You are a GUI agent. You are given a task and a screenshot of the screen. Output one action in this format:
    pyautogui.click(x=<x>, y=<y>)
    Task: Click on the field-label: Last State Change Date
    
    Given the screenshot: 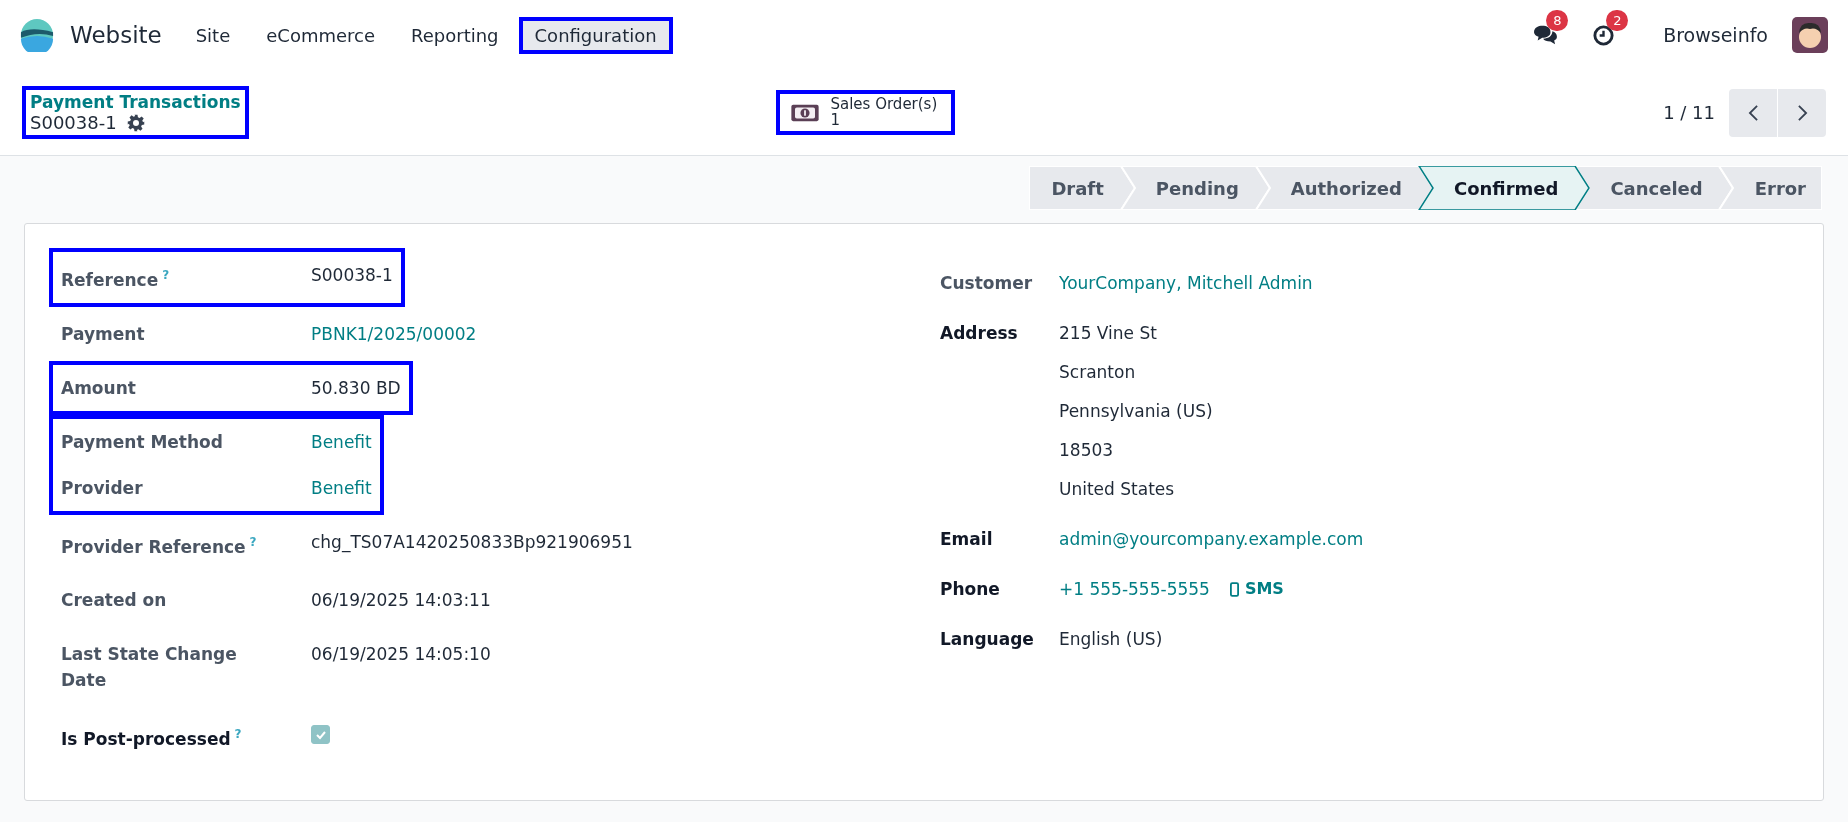 What is the action you would take?
    pyautogui.click(x=149, y=668)
    